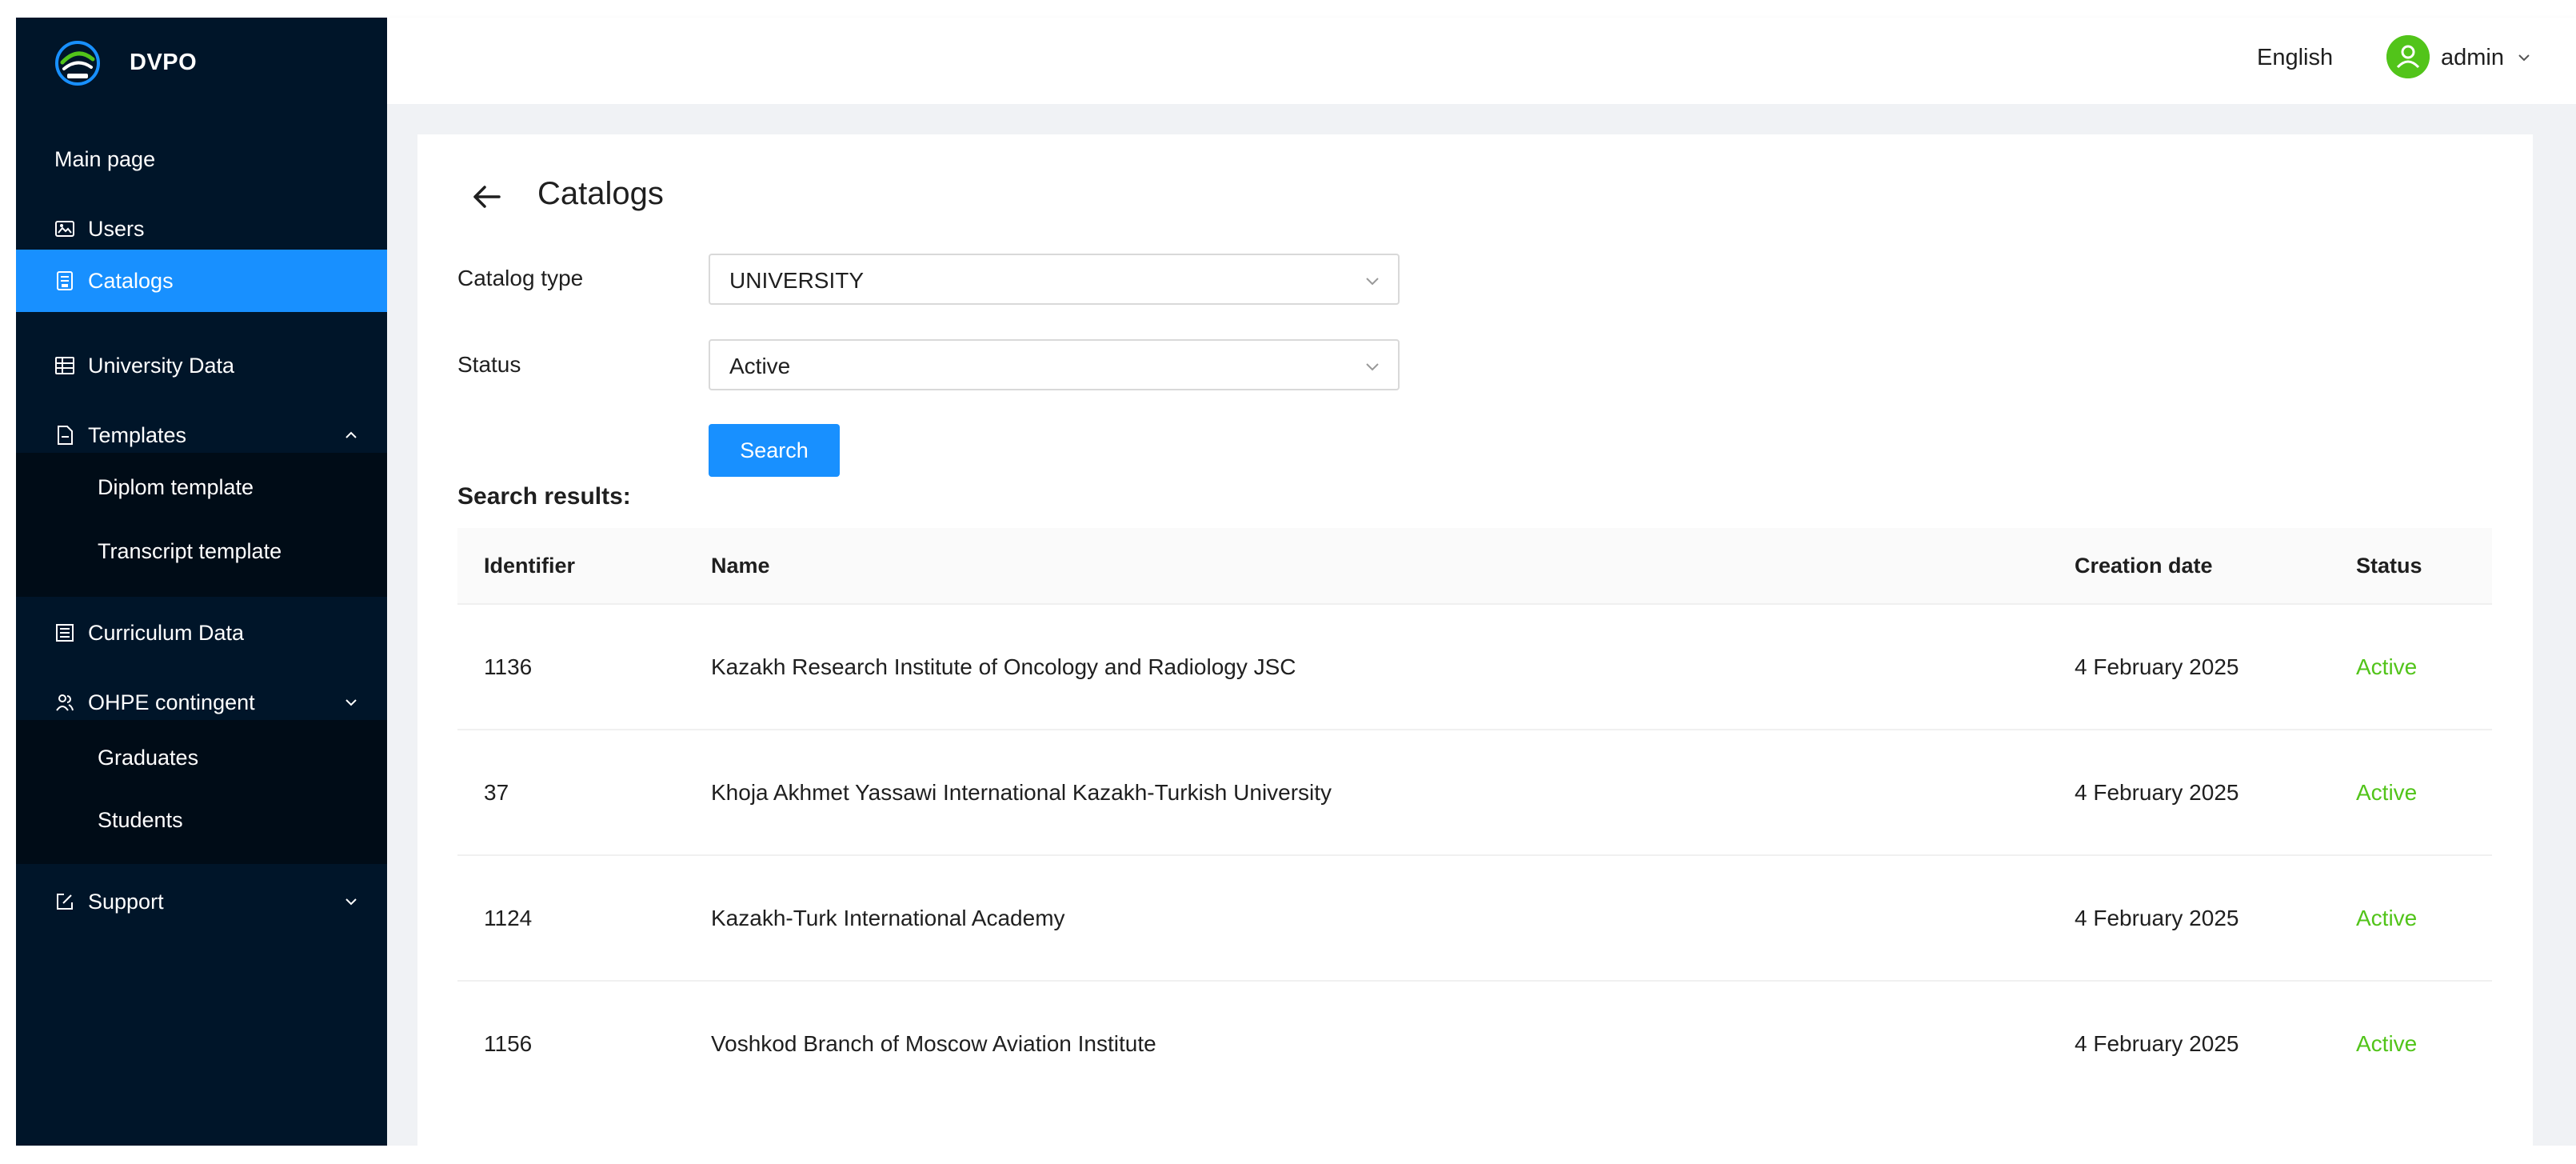 The width and height of the screenshot is (2576, 1164). I want to click on sidebar-item-transcript-template: Transcript template, so click(202, 551).